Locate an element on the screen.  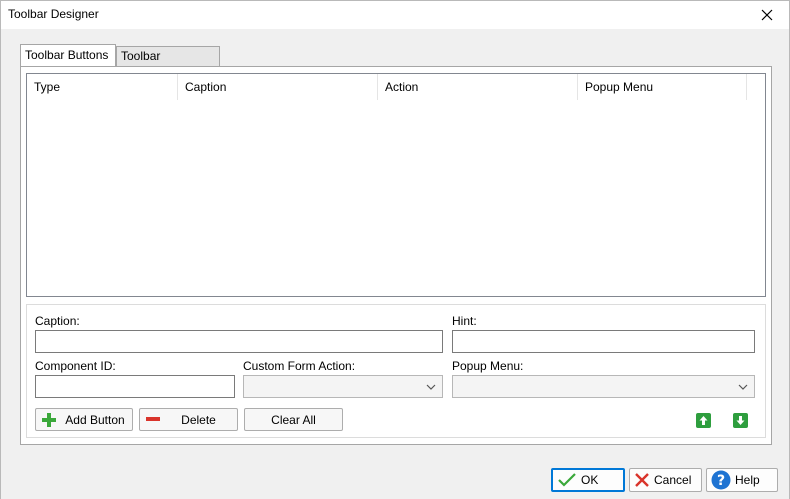
delete-button: Delete is located at coordinates (188, 419).